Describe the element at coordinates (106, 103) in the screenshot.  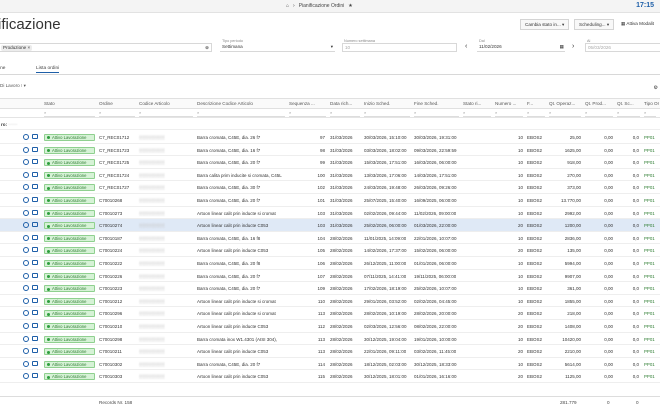
I see `column-header: Ordine` at that location.